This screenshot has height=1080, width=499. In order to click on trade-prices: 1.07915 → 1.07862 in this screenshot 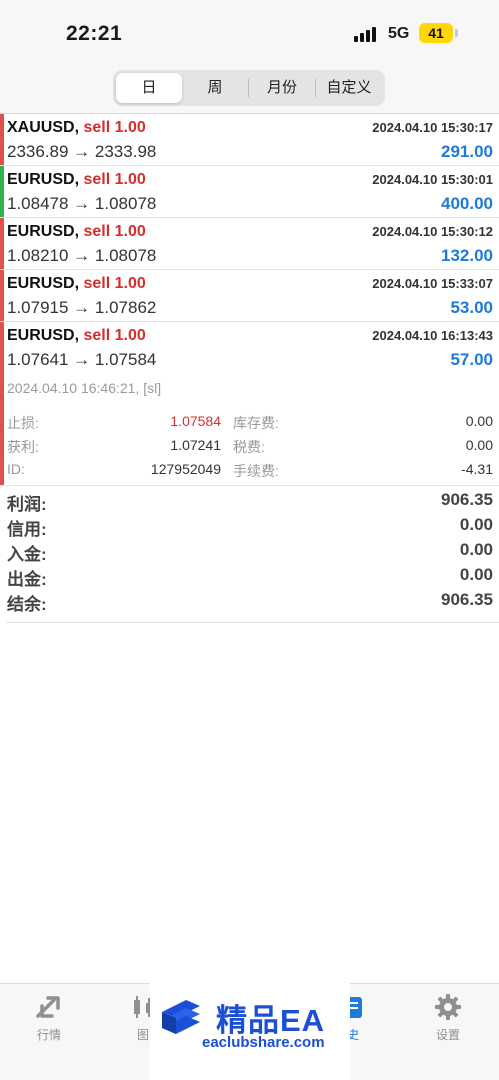, I will do `click(82, 307)`.